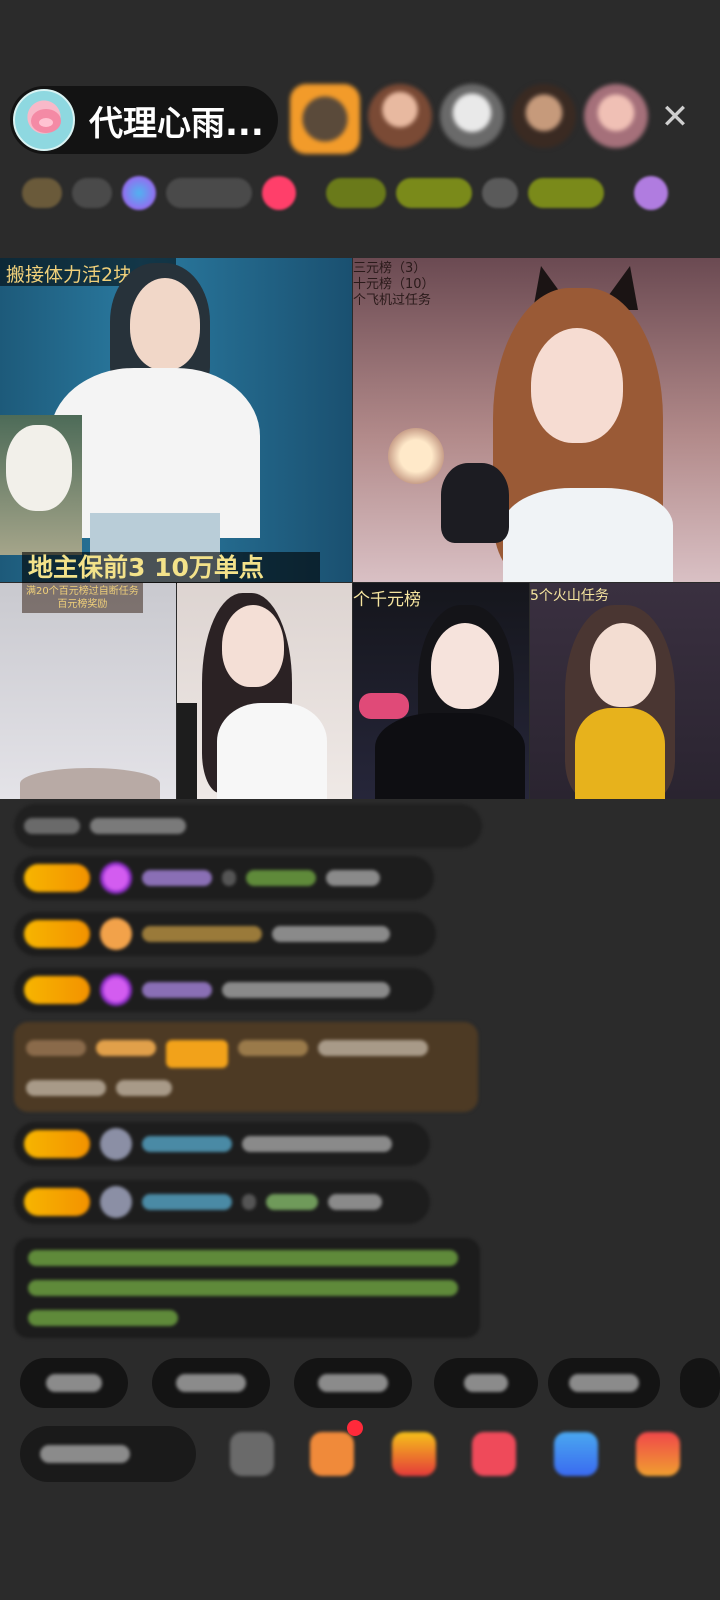 The width and height of the screenshot is (720, 1600). Describe the element at coordinates (88, 691) in the screenshot. I see `stream-tile: 满20个百元榜过自断任务 百元榜奖励` at that location.